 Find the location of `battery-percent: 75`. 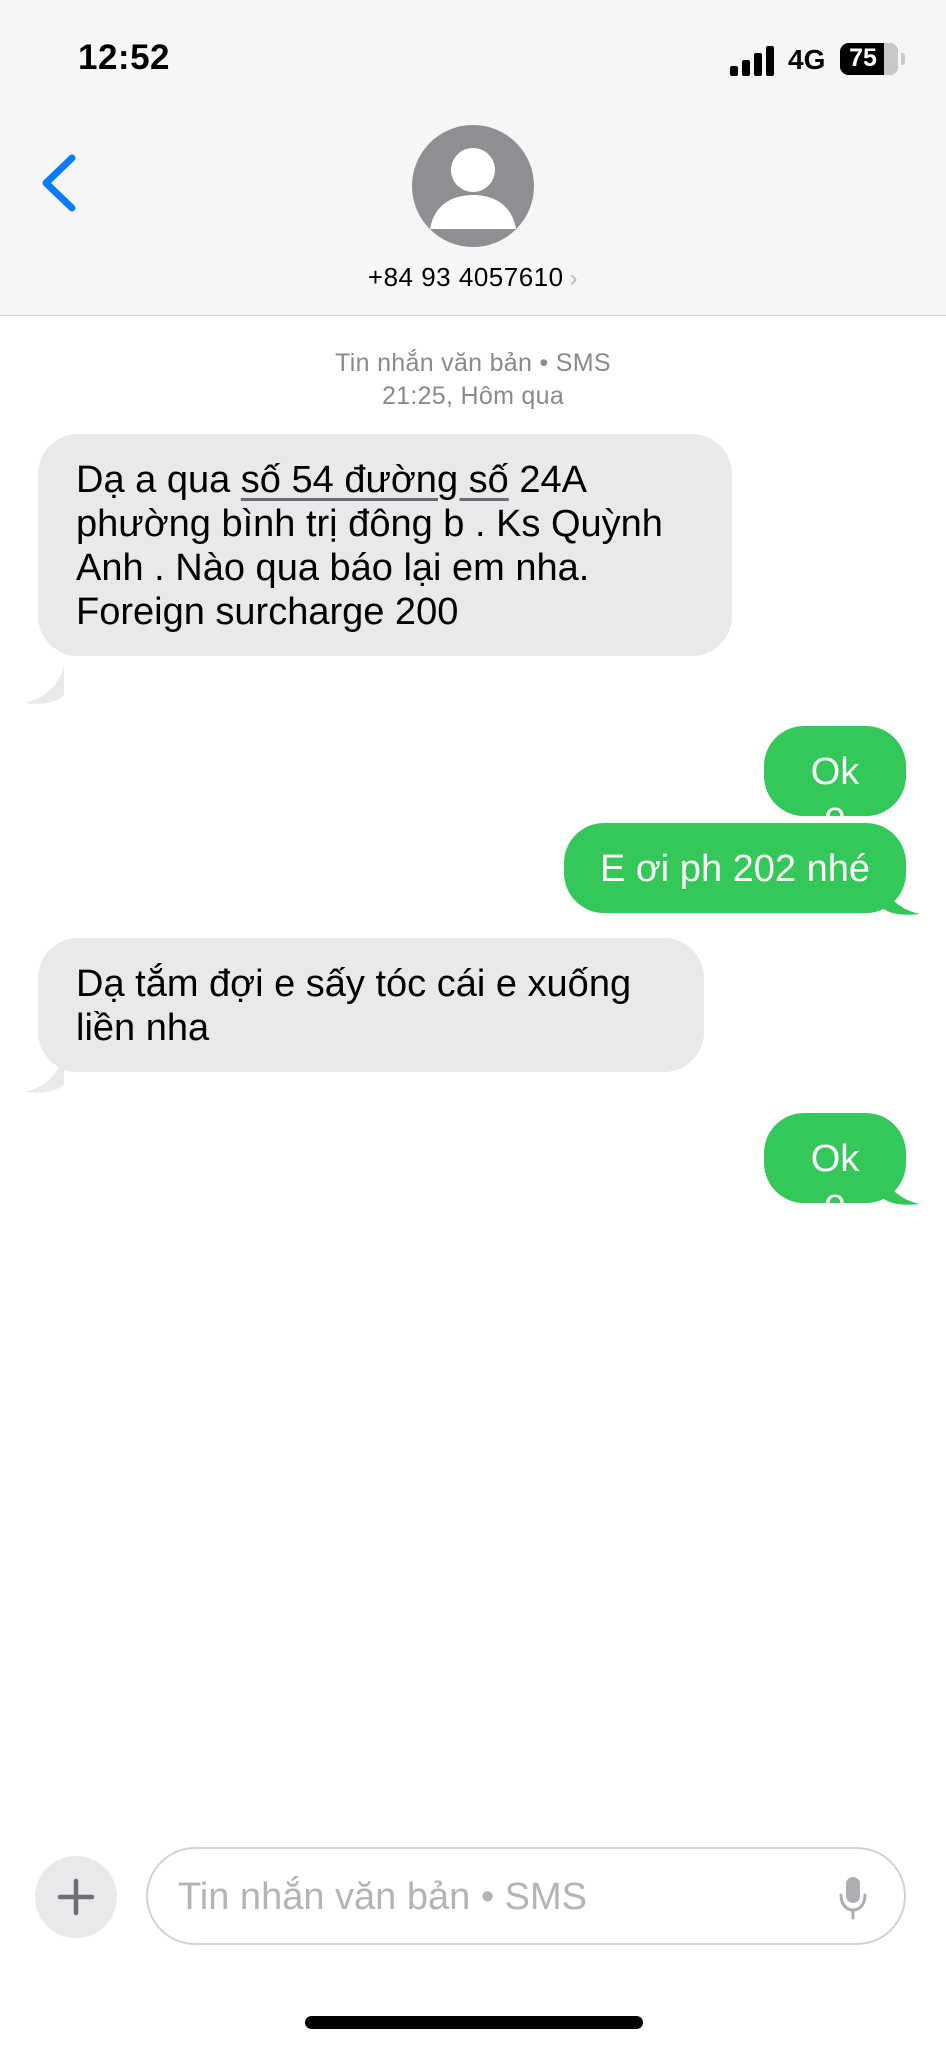

battery-percent: 75 is located at coordinates (863, 58).